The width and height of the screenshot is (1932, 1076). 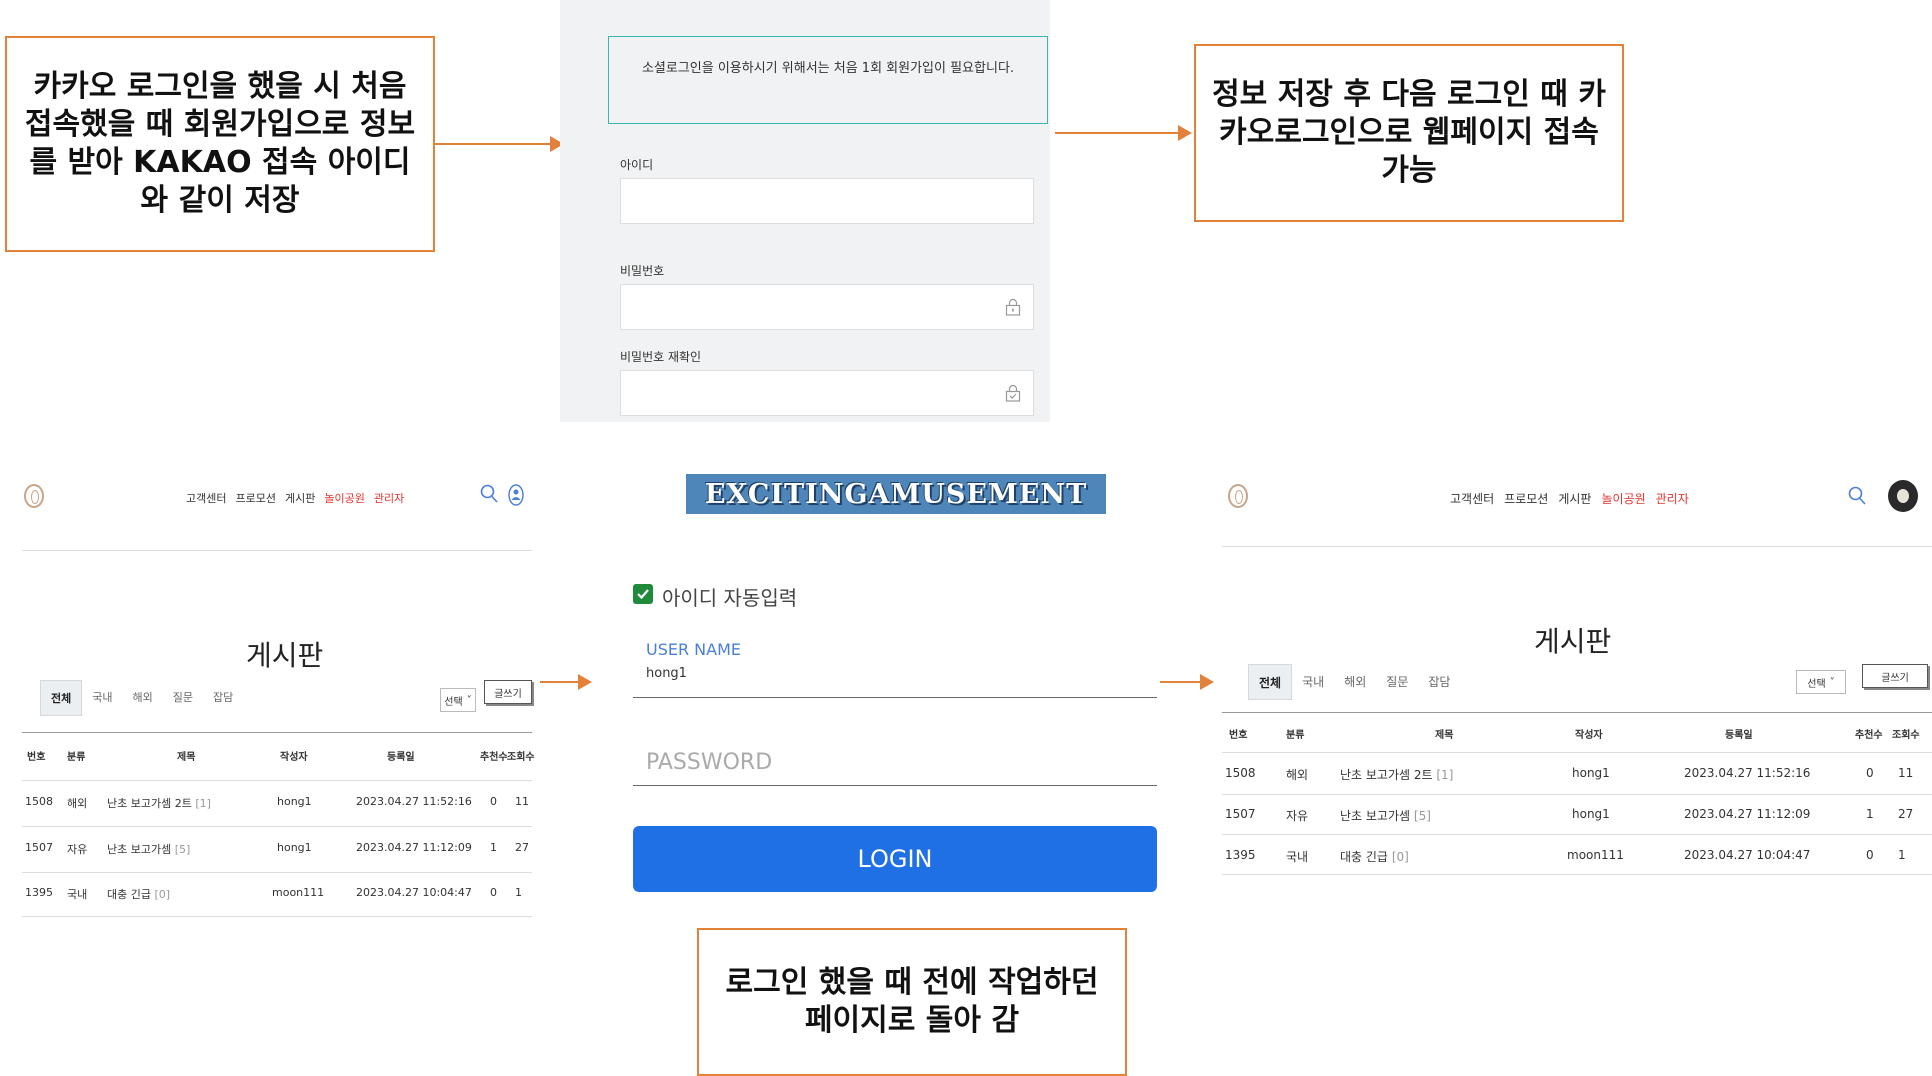 What do you see at coordinates (518, 892) in the screenshot?
I see `row-views: 1` at bounding box center [518, 892].